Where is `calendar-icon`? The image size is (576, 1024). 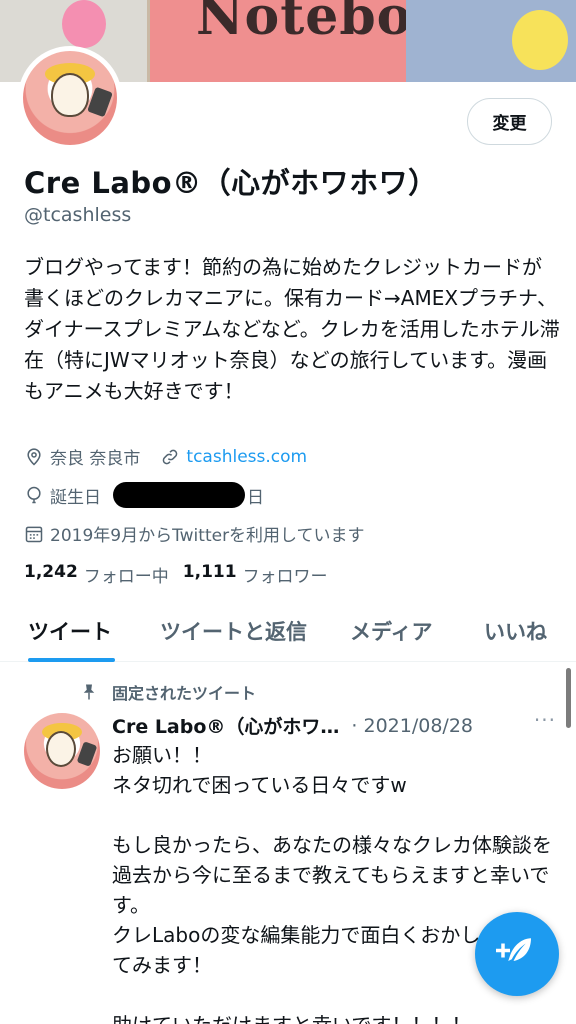 calendar-icon is located at coordinates (34, 534).